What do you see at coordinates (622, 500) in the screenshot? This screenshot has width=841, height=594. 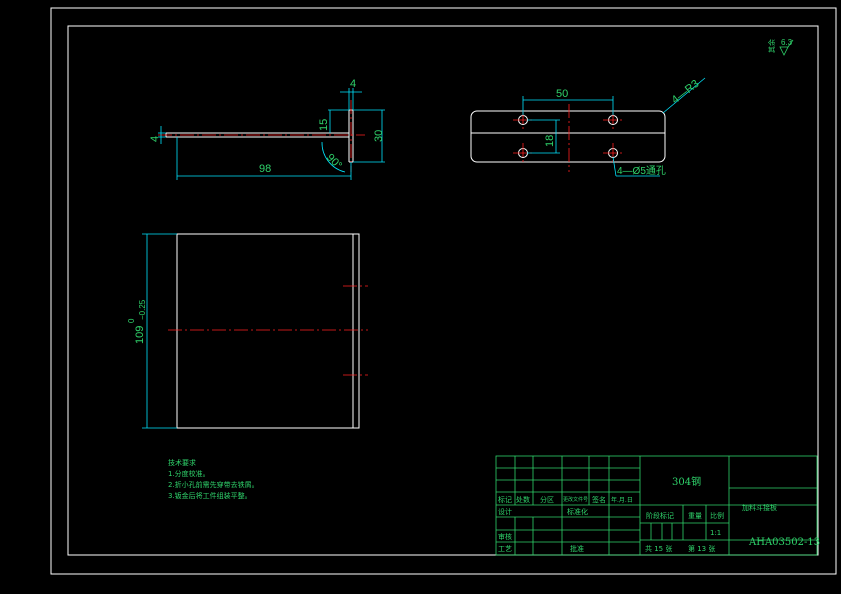 I see `tb-label-date: 年.月.日` at bounding box center [622, 500].